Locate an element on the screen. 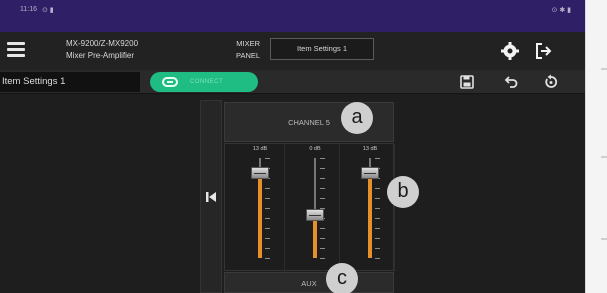 This screenshot has height=293, width=607. toolbar: Item Settings 1 CONNECT is located at coordinates (292, 82).